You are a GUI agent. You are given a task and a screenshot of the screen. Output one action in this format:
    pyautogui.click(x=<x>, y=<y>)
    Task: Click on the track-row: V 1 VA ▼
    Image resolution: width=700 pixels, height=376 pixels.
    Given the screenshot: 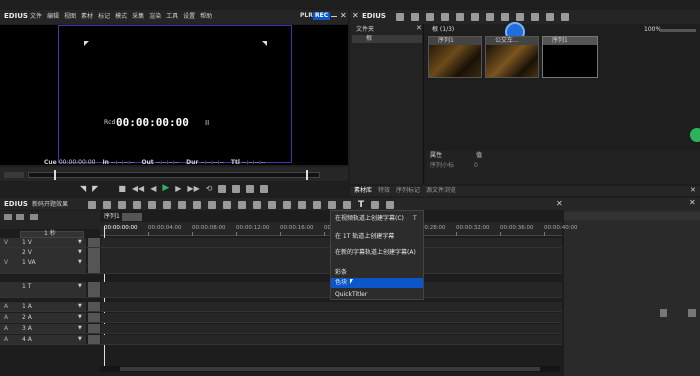 What is the action you would take?
    pyautogui.click(x=281, y=266)
    